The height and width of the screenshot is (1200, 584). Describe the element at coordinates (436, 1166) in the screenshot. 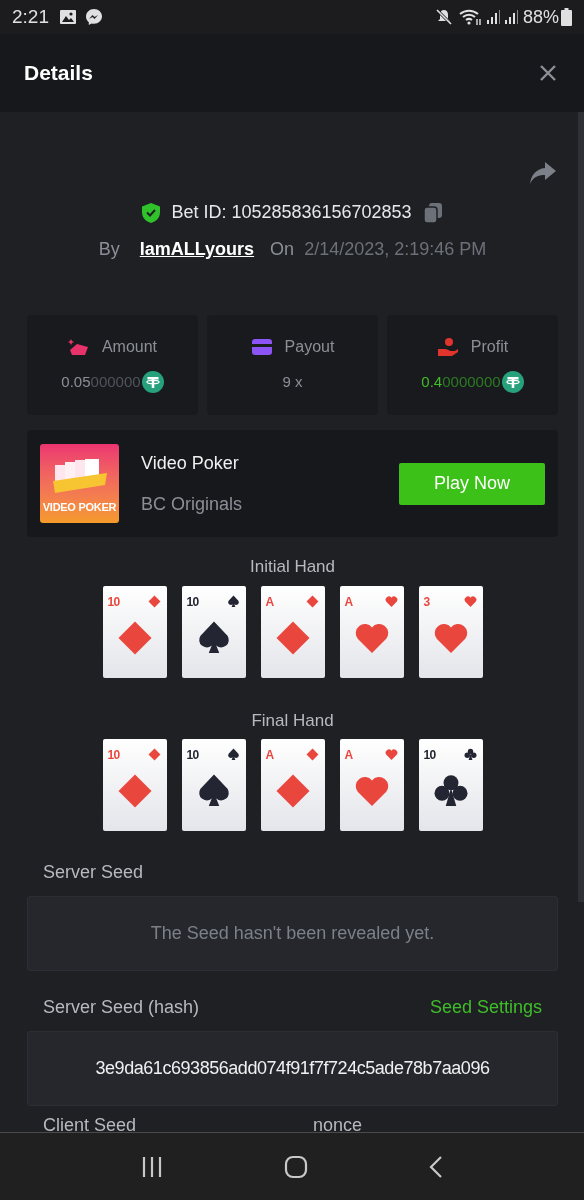

I see `back-icon` at that location.